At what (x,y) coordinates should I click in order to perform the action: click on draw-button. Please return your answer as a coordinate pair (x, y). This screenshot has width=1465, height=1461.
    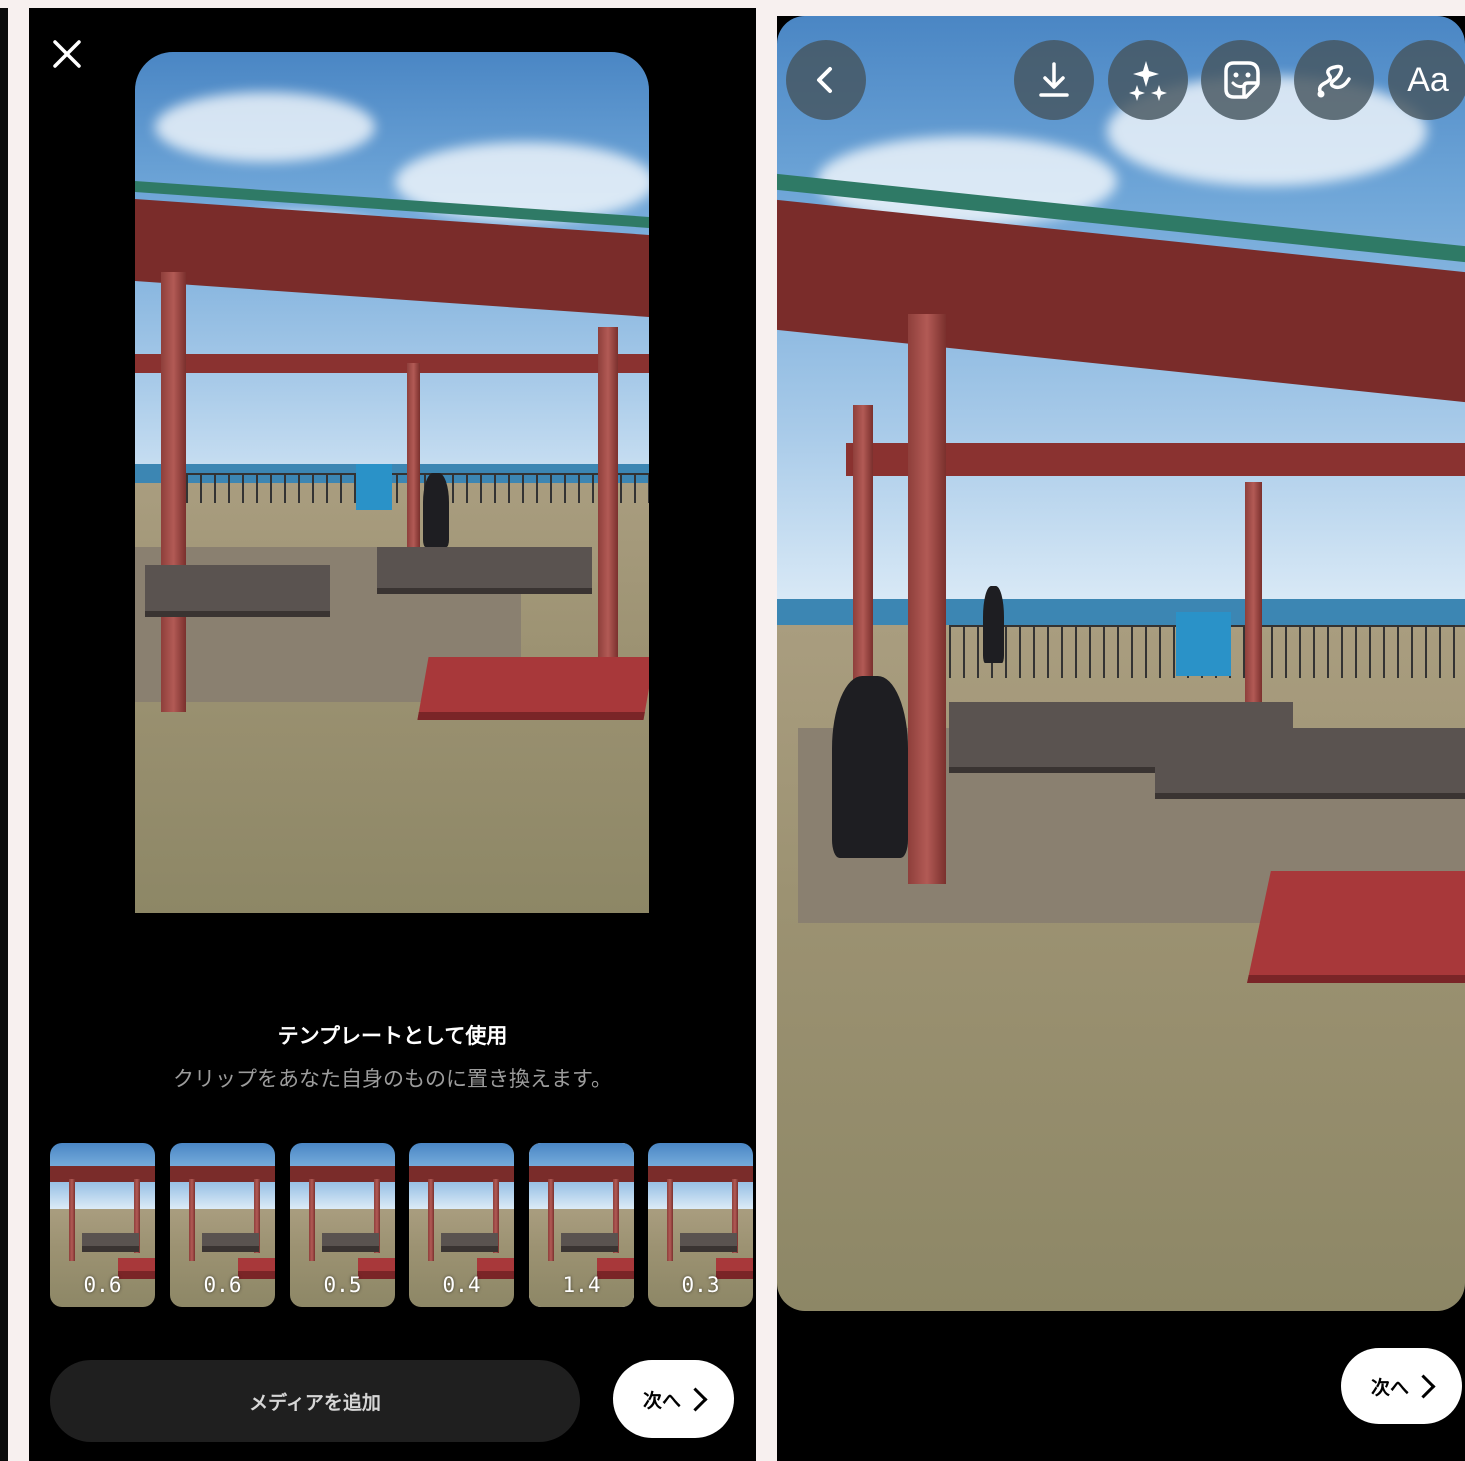
    Looking at the image, I should click on (1334, 80).